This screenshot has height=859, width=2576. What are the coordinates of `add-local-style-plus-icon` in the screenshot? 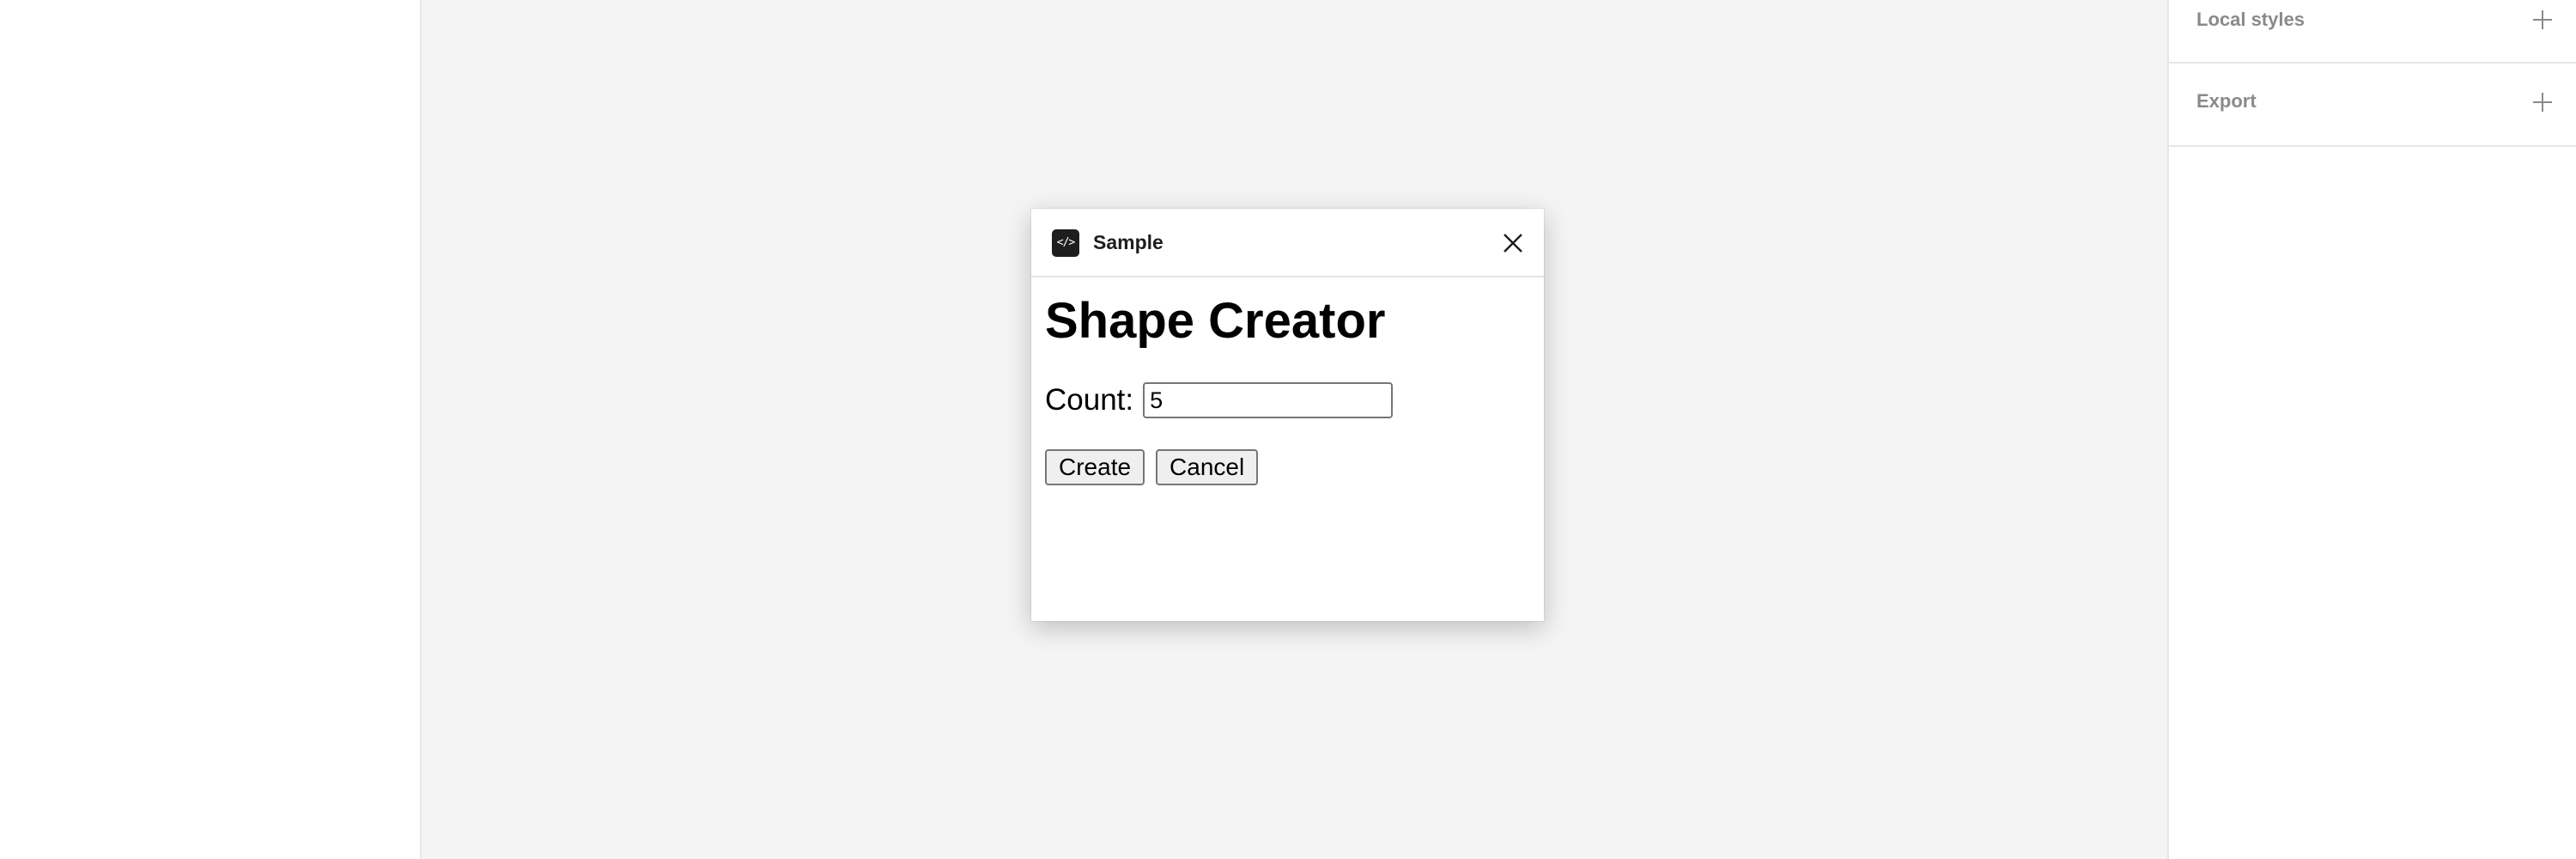 It's located at (2543, 19).